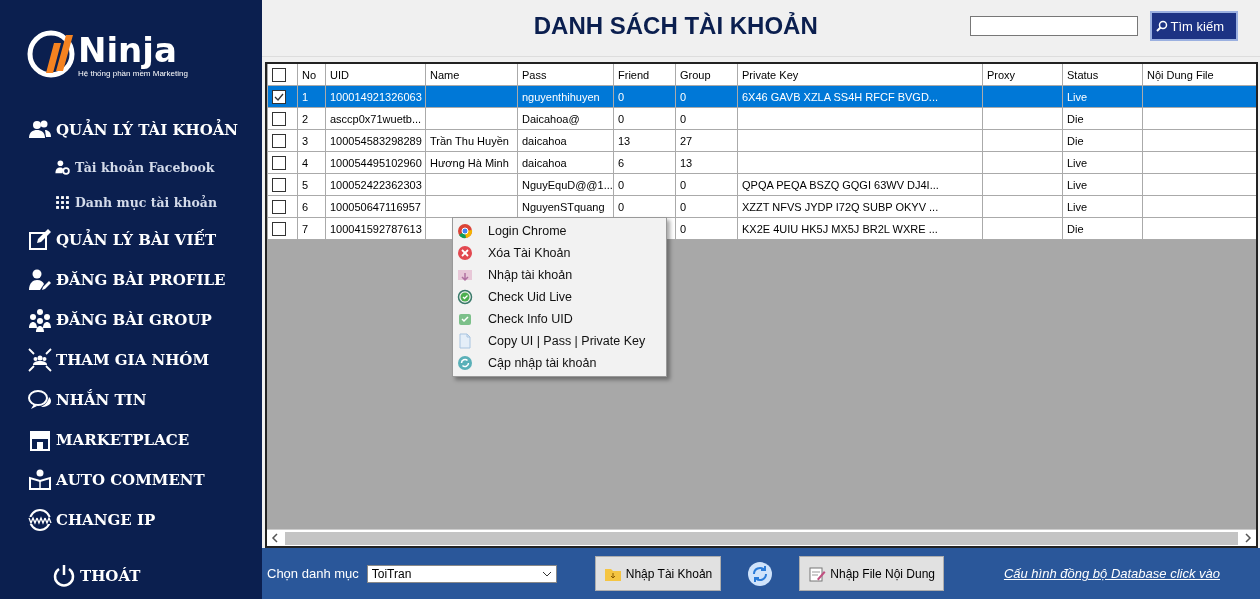 Image resolution: width=1260 pixels, height=599 pixels. I want to click on menu-item: Copy UI | Pass | Private Key, so click(559, 341).